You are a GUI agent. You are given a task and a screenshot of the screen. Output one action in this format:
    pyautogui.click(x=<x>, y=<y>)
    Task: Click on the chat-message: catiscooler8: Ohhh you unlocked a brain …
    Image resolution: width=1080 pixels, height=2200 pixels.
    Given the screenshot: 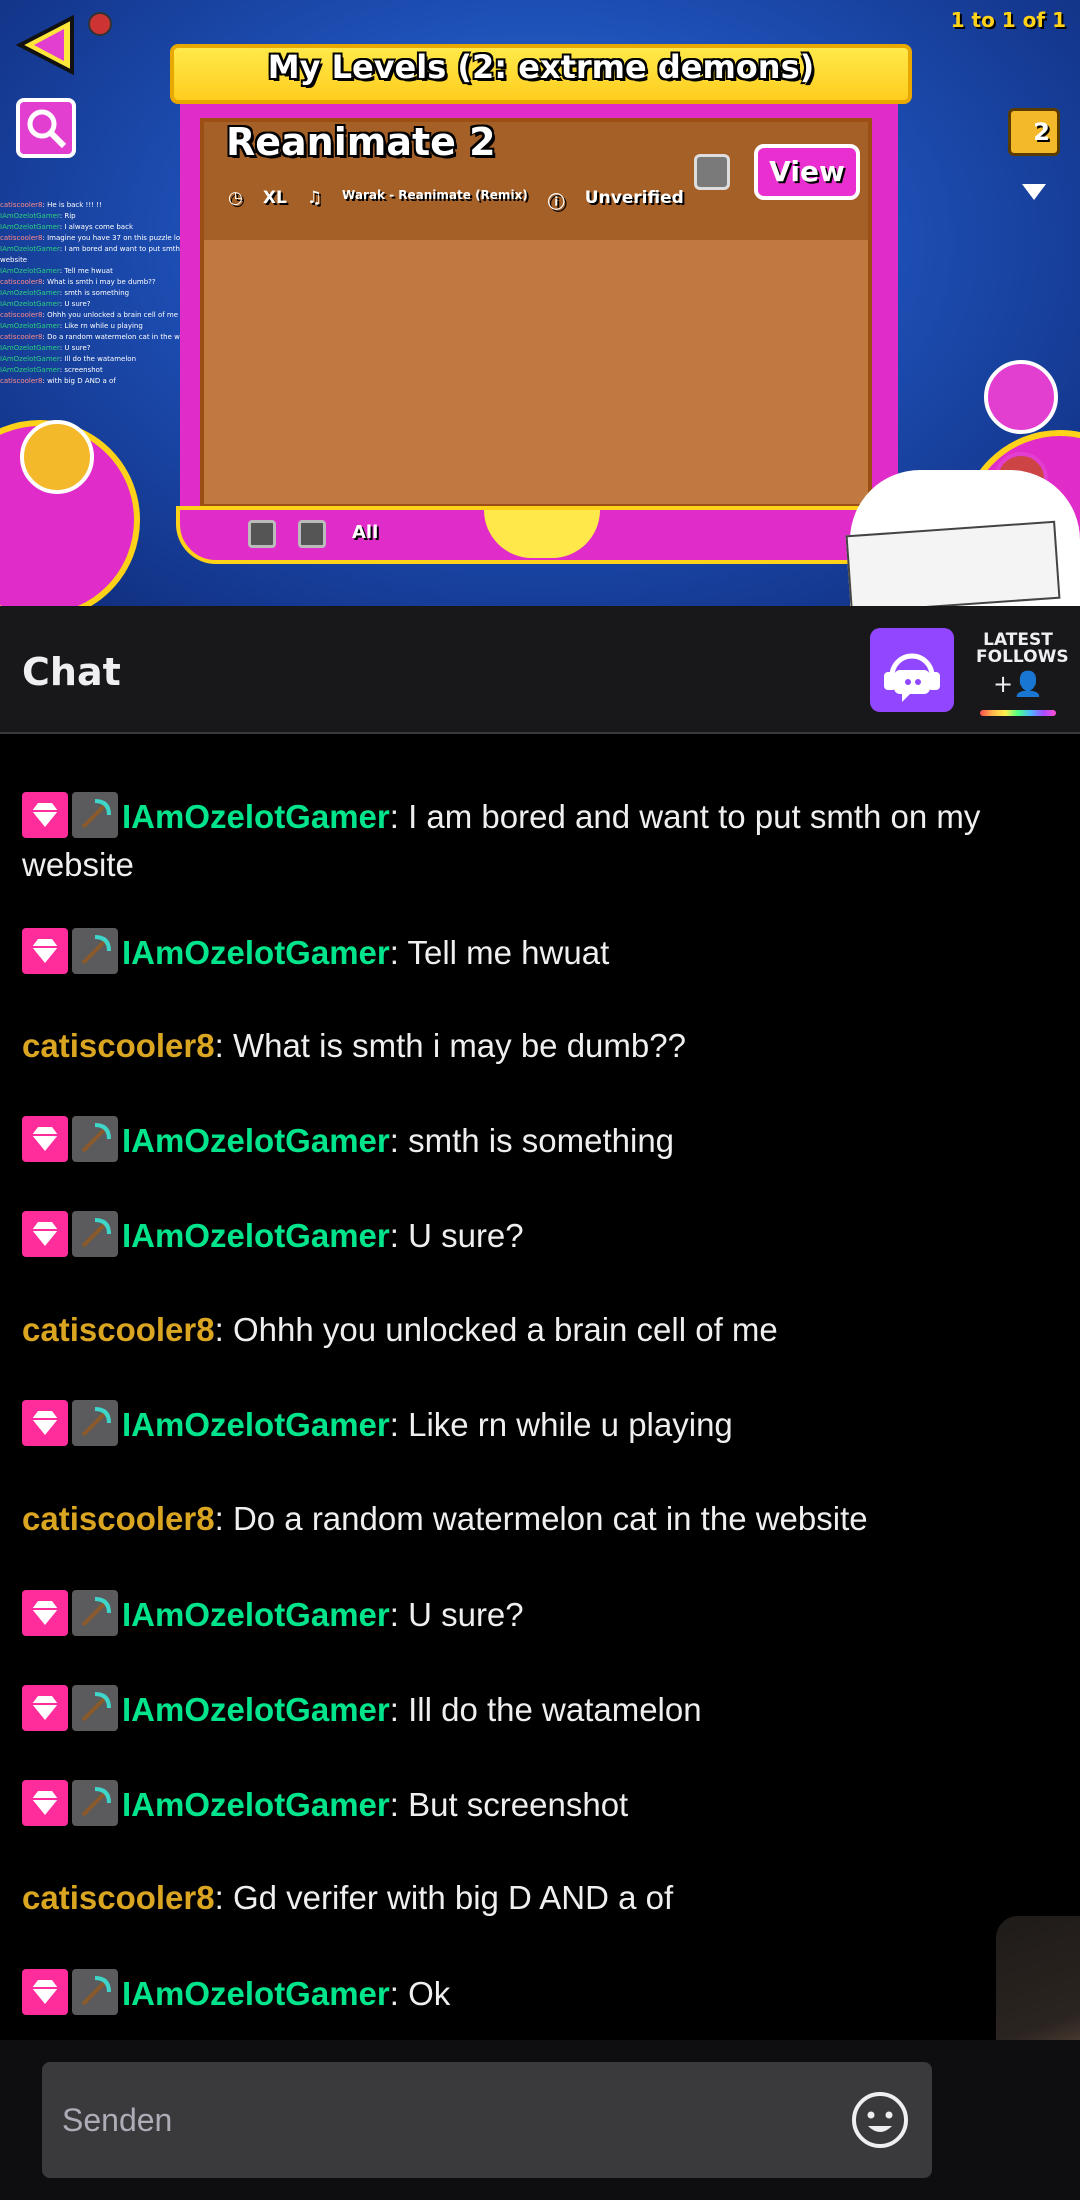 What is the action you would take?
    pyautogui.click(x=537, y=1330)
    